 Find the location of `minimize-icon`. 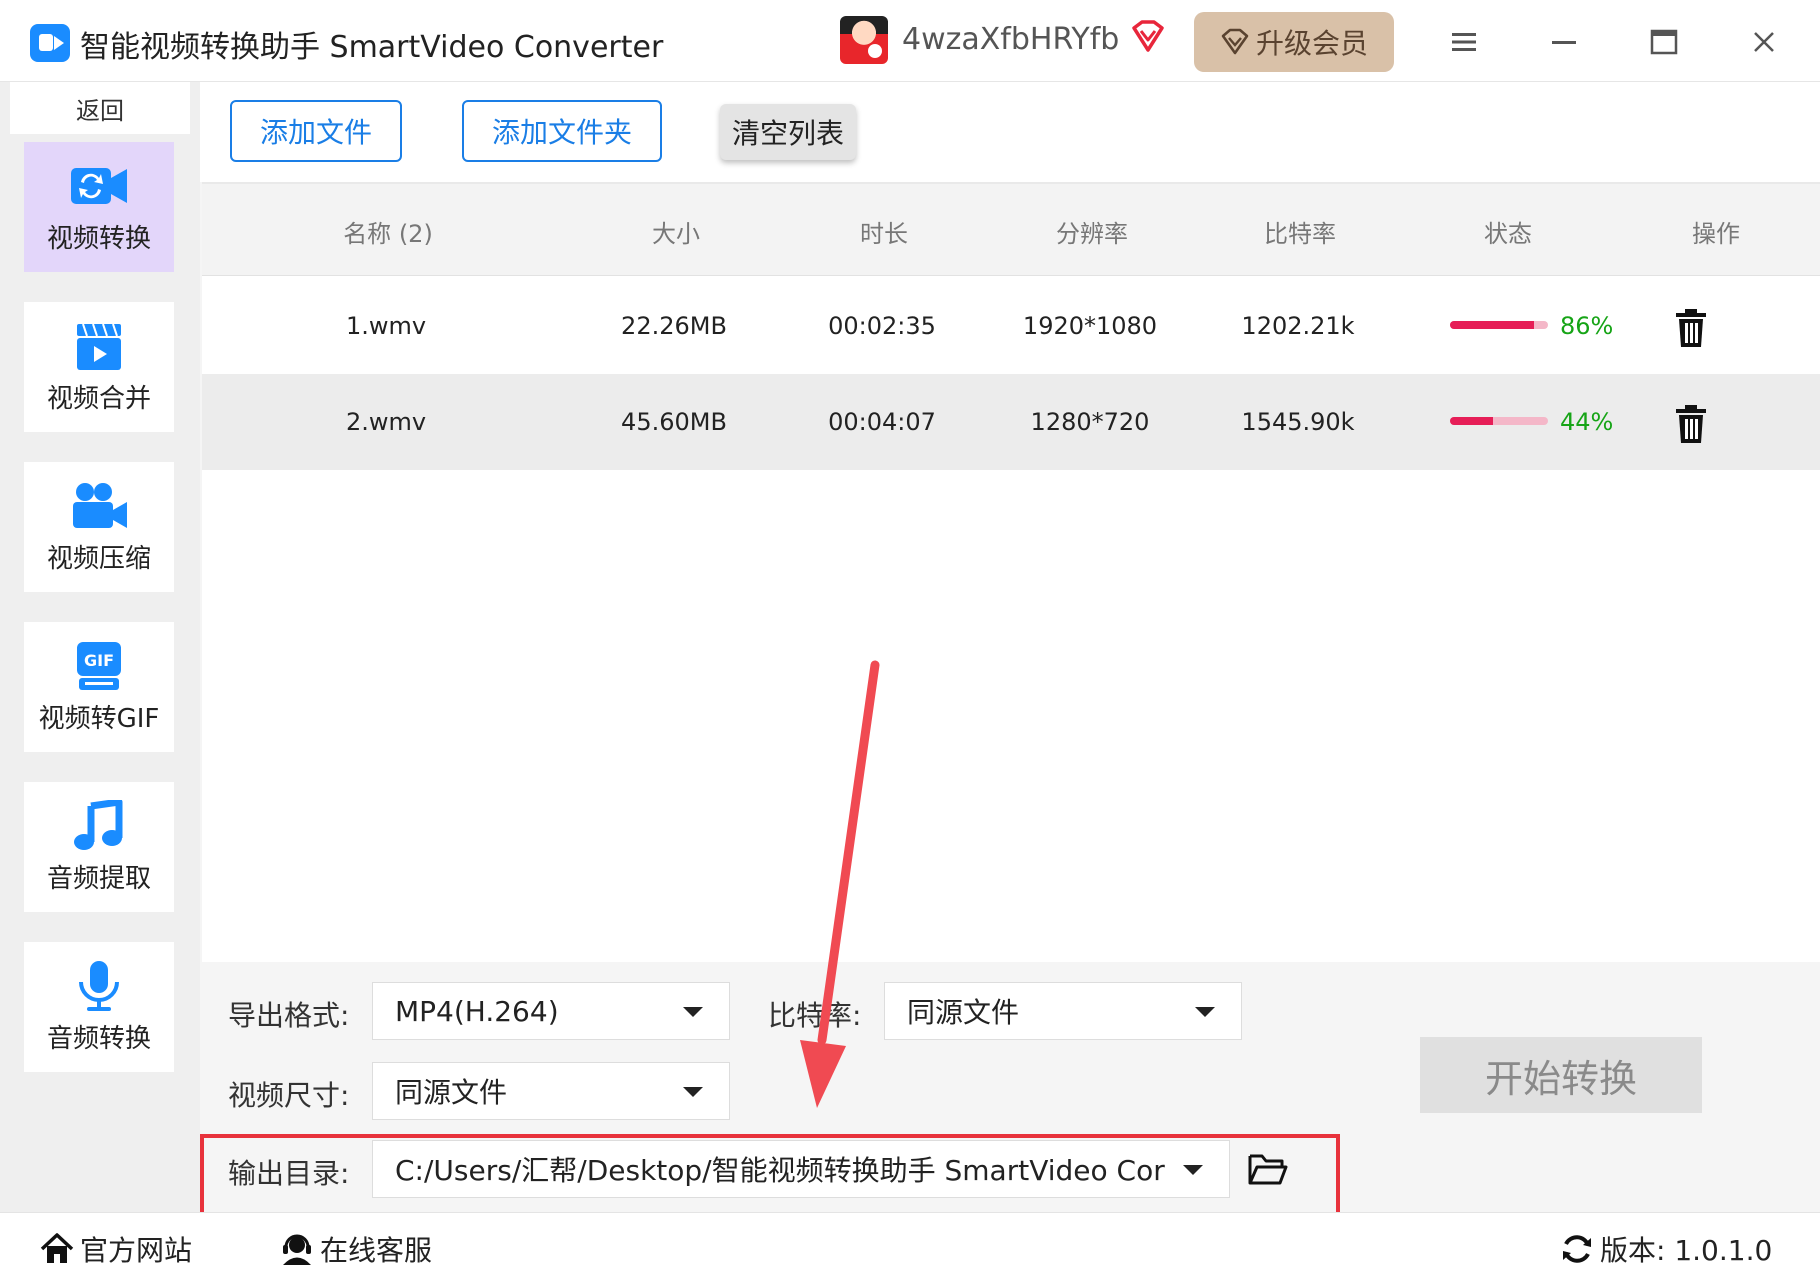

minimize-icon is located at coordinates (1564, 42).